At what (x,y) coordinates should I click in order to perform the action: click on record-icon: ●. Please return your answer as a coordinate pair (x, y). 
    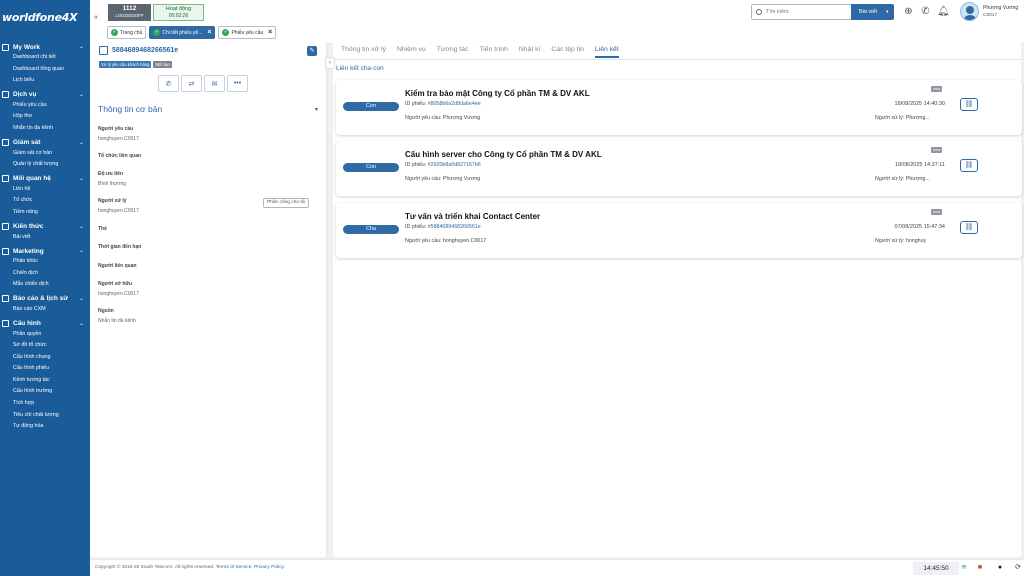
    Looking at the image, I should click on (1000, 568).